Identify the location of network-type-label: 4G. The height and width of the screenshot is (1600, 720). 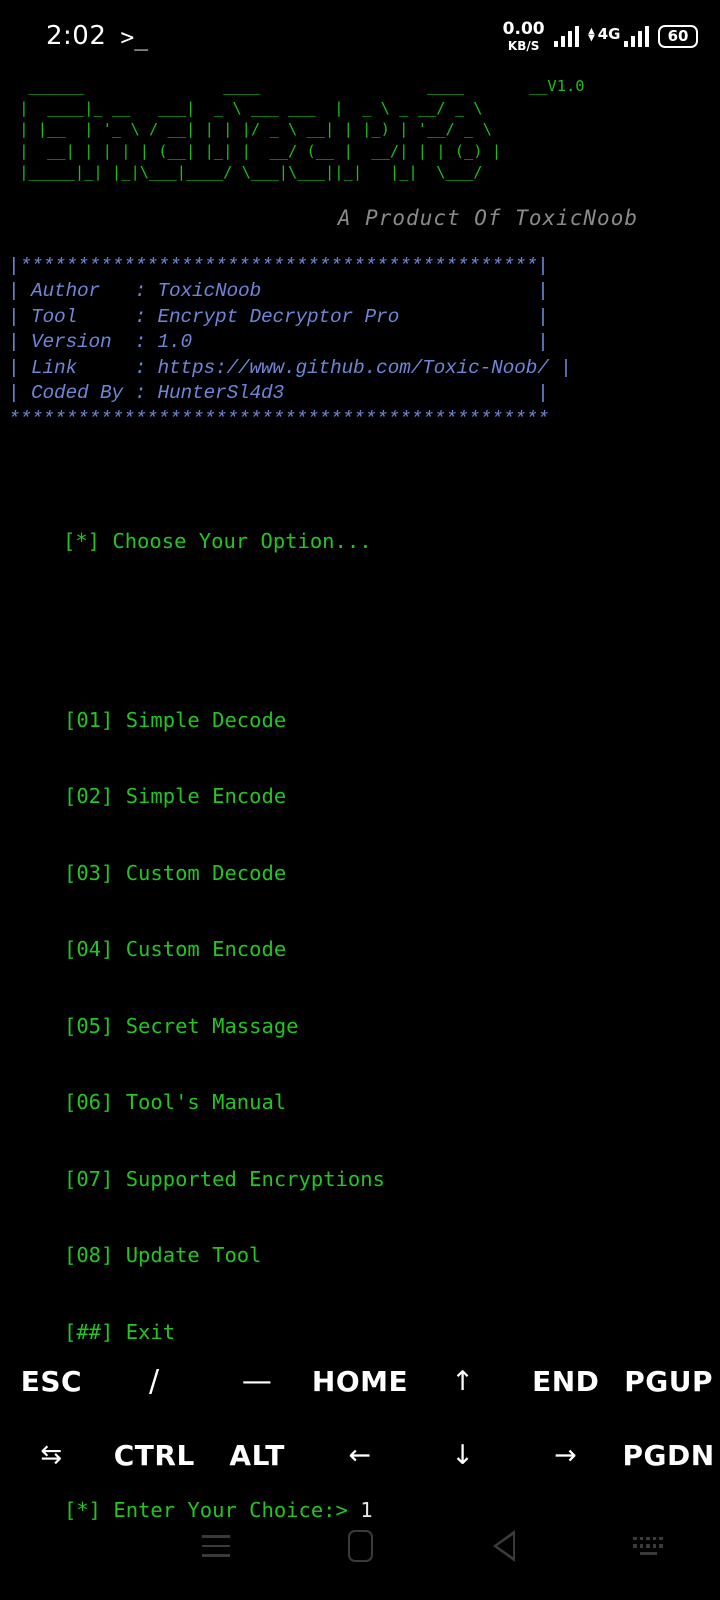
(609, 34).